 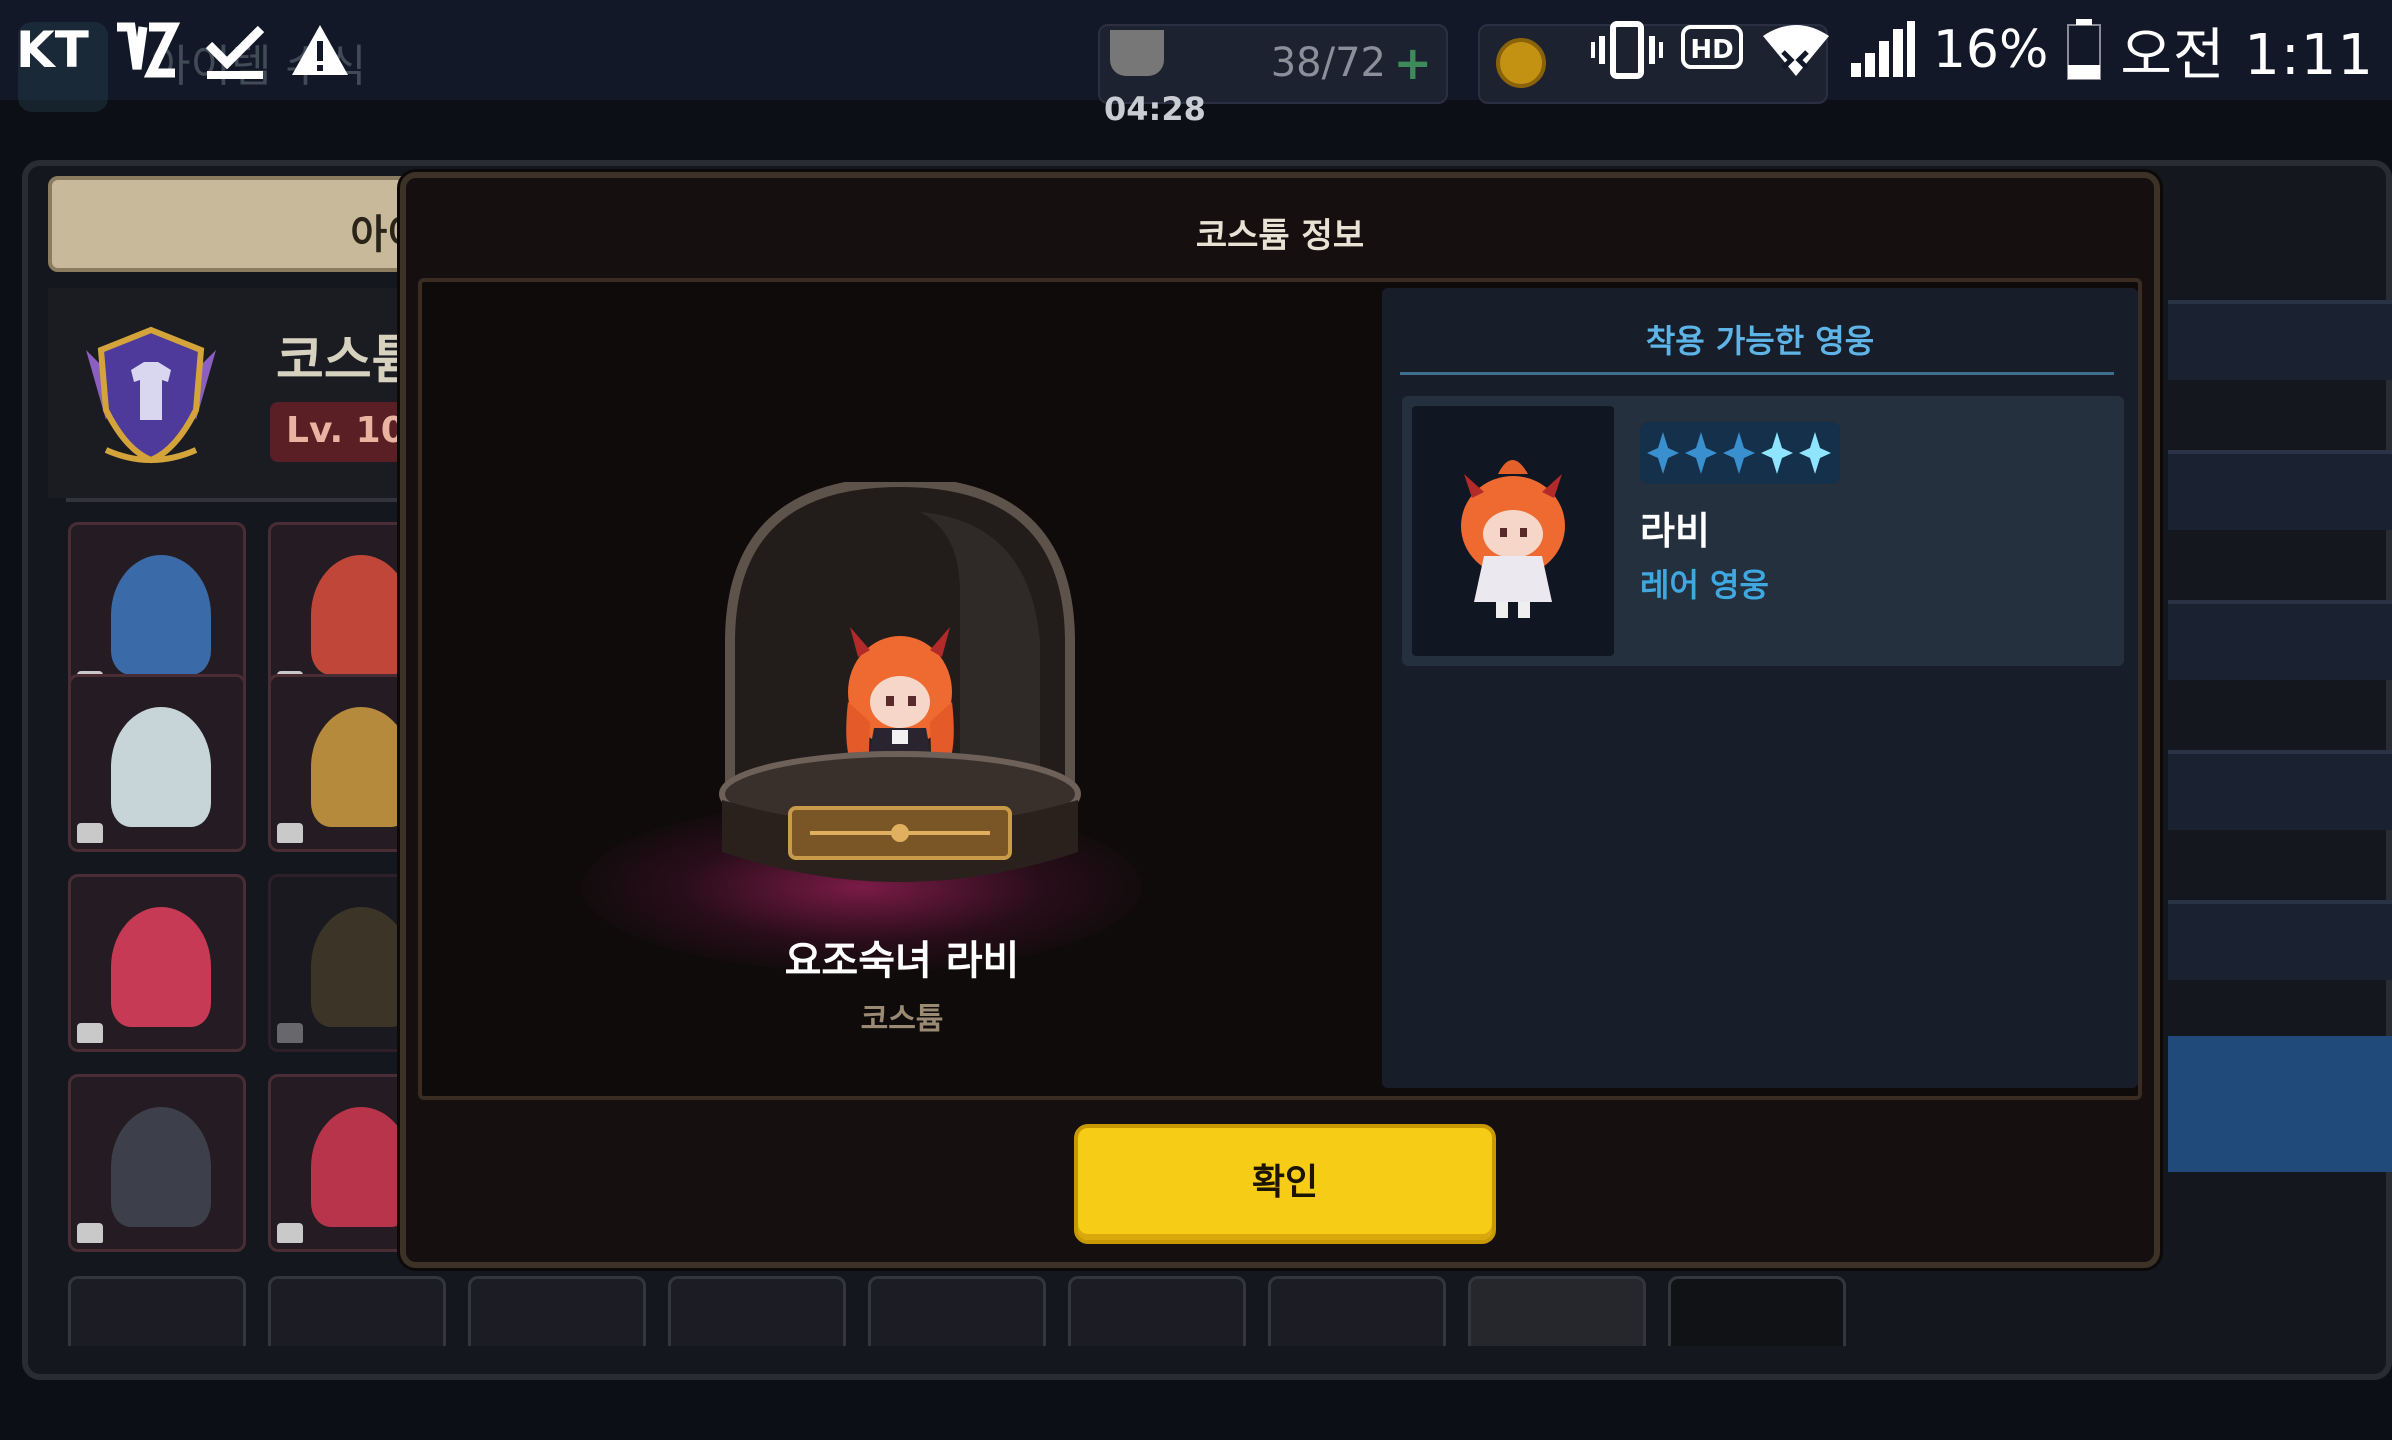 What do you see at coordinates (1760, 341) in the screenshot?
I see `equippable-heroes-title: 착용 가능한 영웅` at bounding box center [1760, 341].